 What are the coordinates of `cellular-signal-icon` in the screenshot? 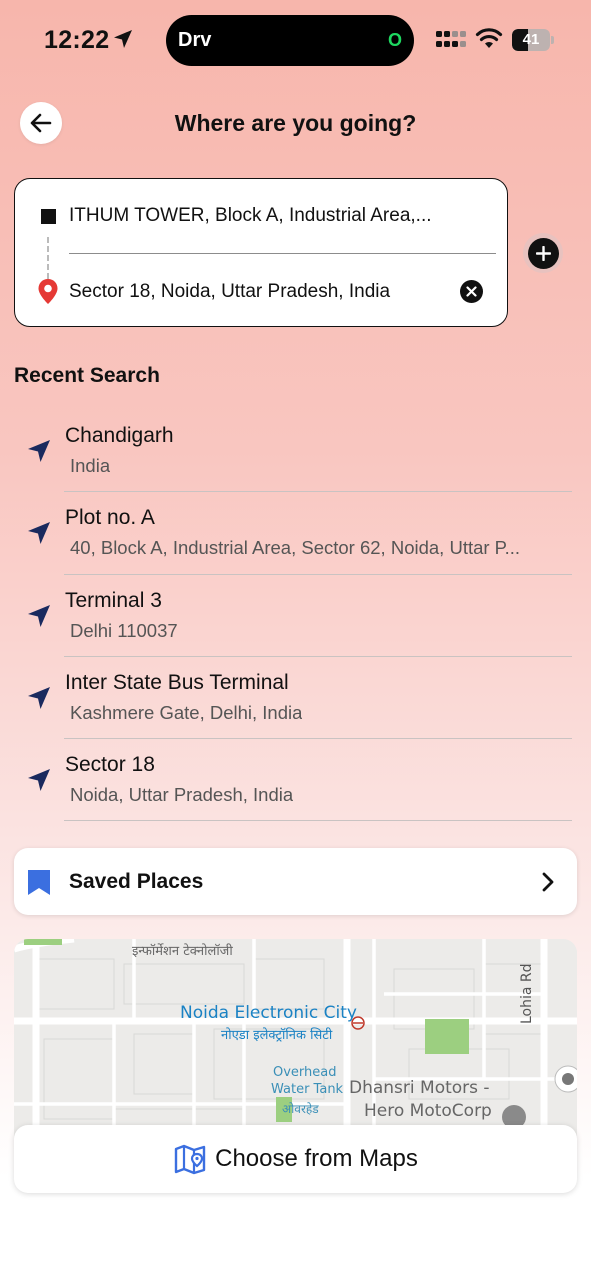 It's located at (451, 39).